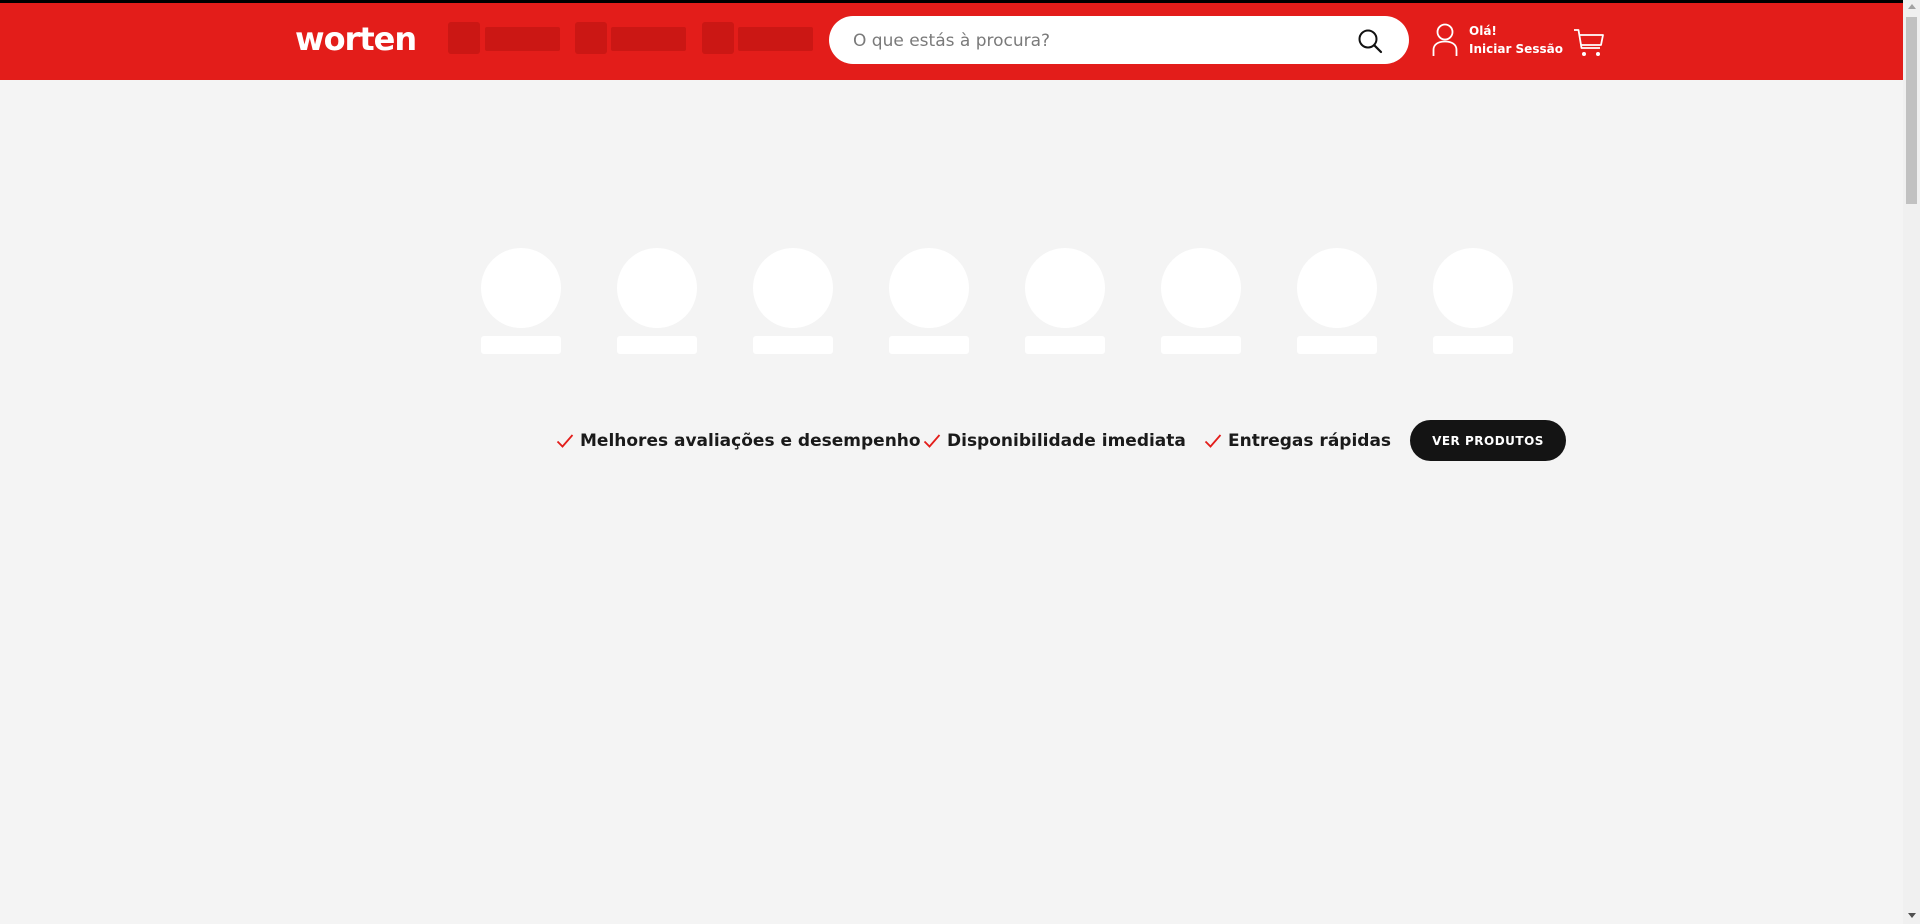  What do you see at coordinates (1370, 41) in the screenshot?
I see `search-icon` at bounding box center [1370, 41].